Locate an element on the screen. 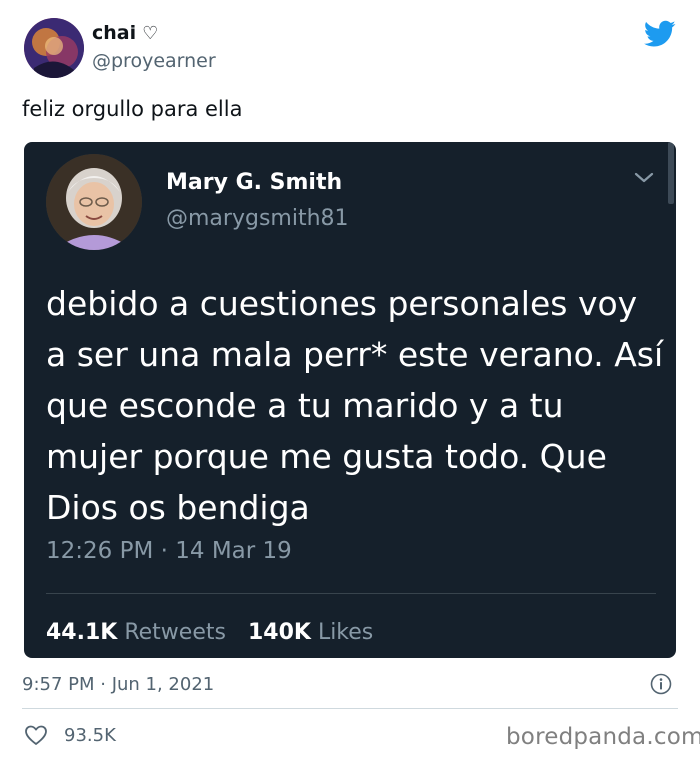  retweets-count: 44.1K is located at coordinates (82, 632).